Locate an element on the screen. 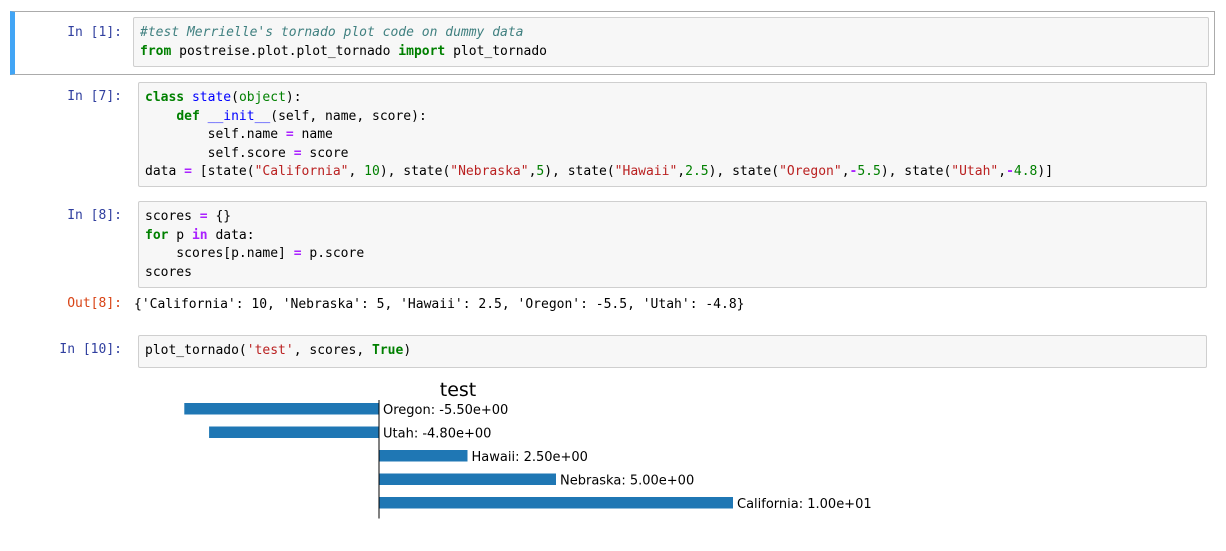 This screenshot has height=551, width=1226. code-token: "Utah" is located at coordinates (975, 171).